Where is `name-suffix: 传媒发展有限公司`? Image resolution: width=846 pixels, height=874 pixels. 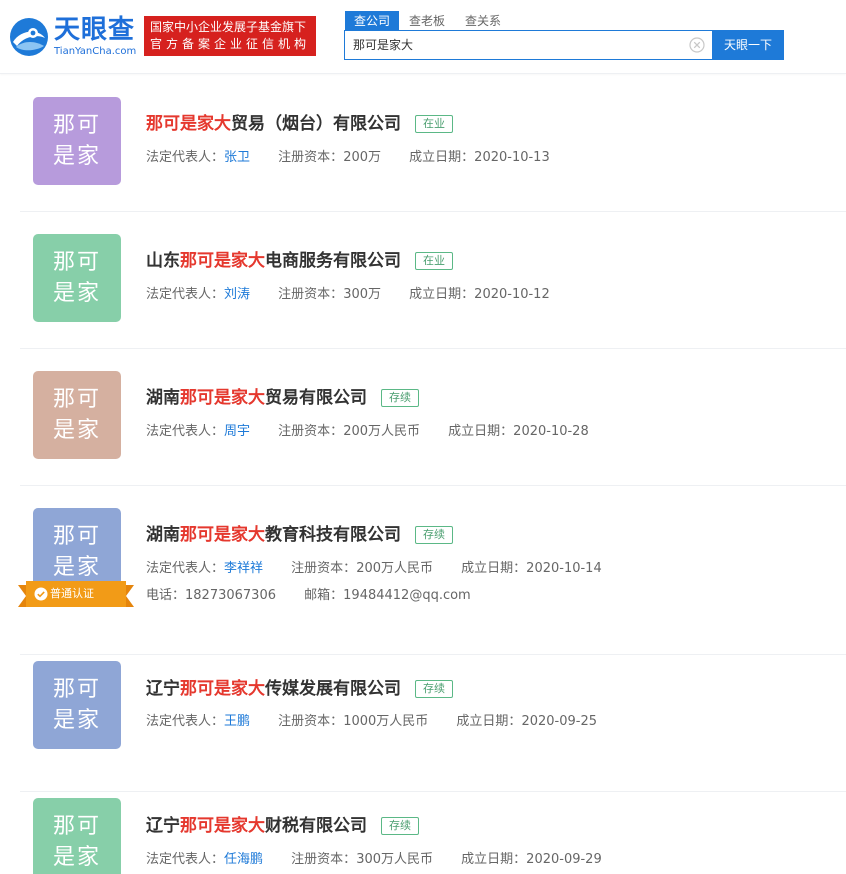 name-suffix: 传媒发展有限公司 is located at coordinates (333, 689).